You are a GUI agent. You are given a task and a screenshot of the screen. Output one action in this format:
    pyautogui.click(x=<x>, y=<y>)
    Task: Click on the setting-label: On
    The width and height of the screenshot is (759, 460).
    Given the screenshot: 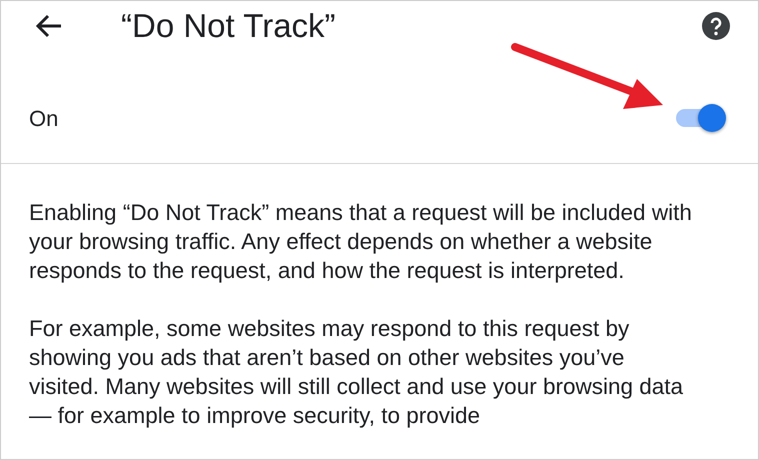 What is the action you would take?
    pyautogui.click(x=43, y=119)
    